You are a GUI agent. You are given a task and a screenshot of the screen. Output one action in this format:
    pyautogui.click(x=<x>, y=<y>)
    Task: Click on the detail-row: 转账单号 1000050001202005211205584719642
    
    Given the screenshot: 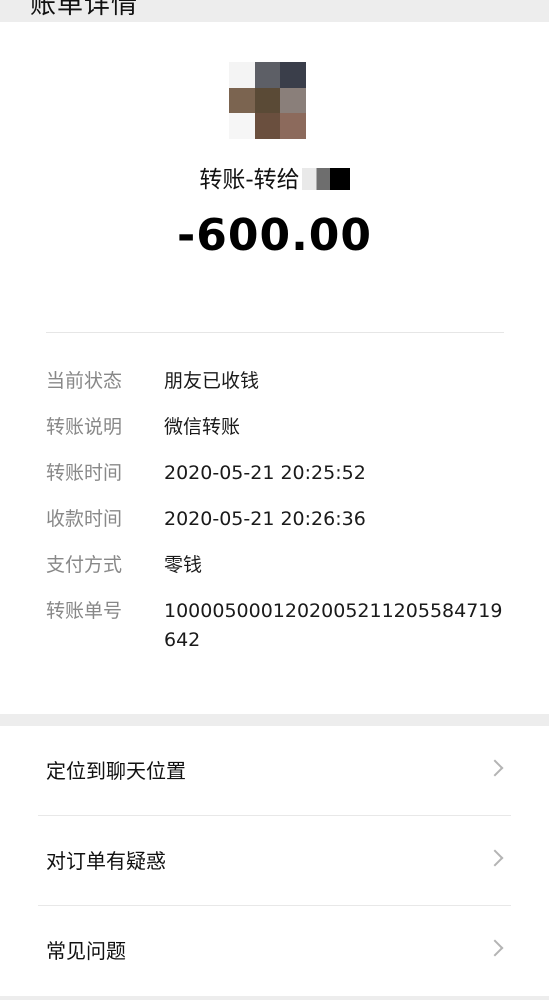 What is the action you would take?
    pyautogui.click(x=281, y=626)
    